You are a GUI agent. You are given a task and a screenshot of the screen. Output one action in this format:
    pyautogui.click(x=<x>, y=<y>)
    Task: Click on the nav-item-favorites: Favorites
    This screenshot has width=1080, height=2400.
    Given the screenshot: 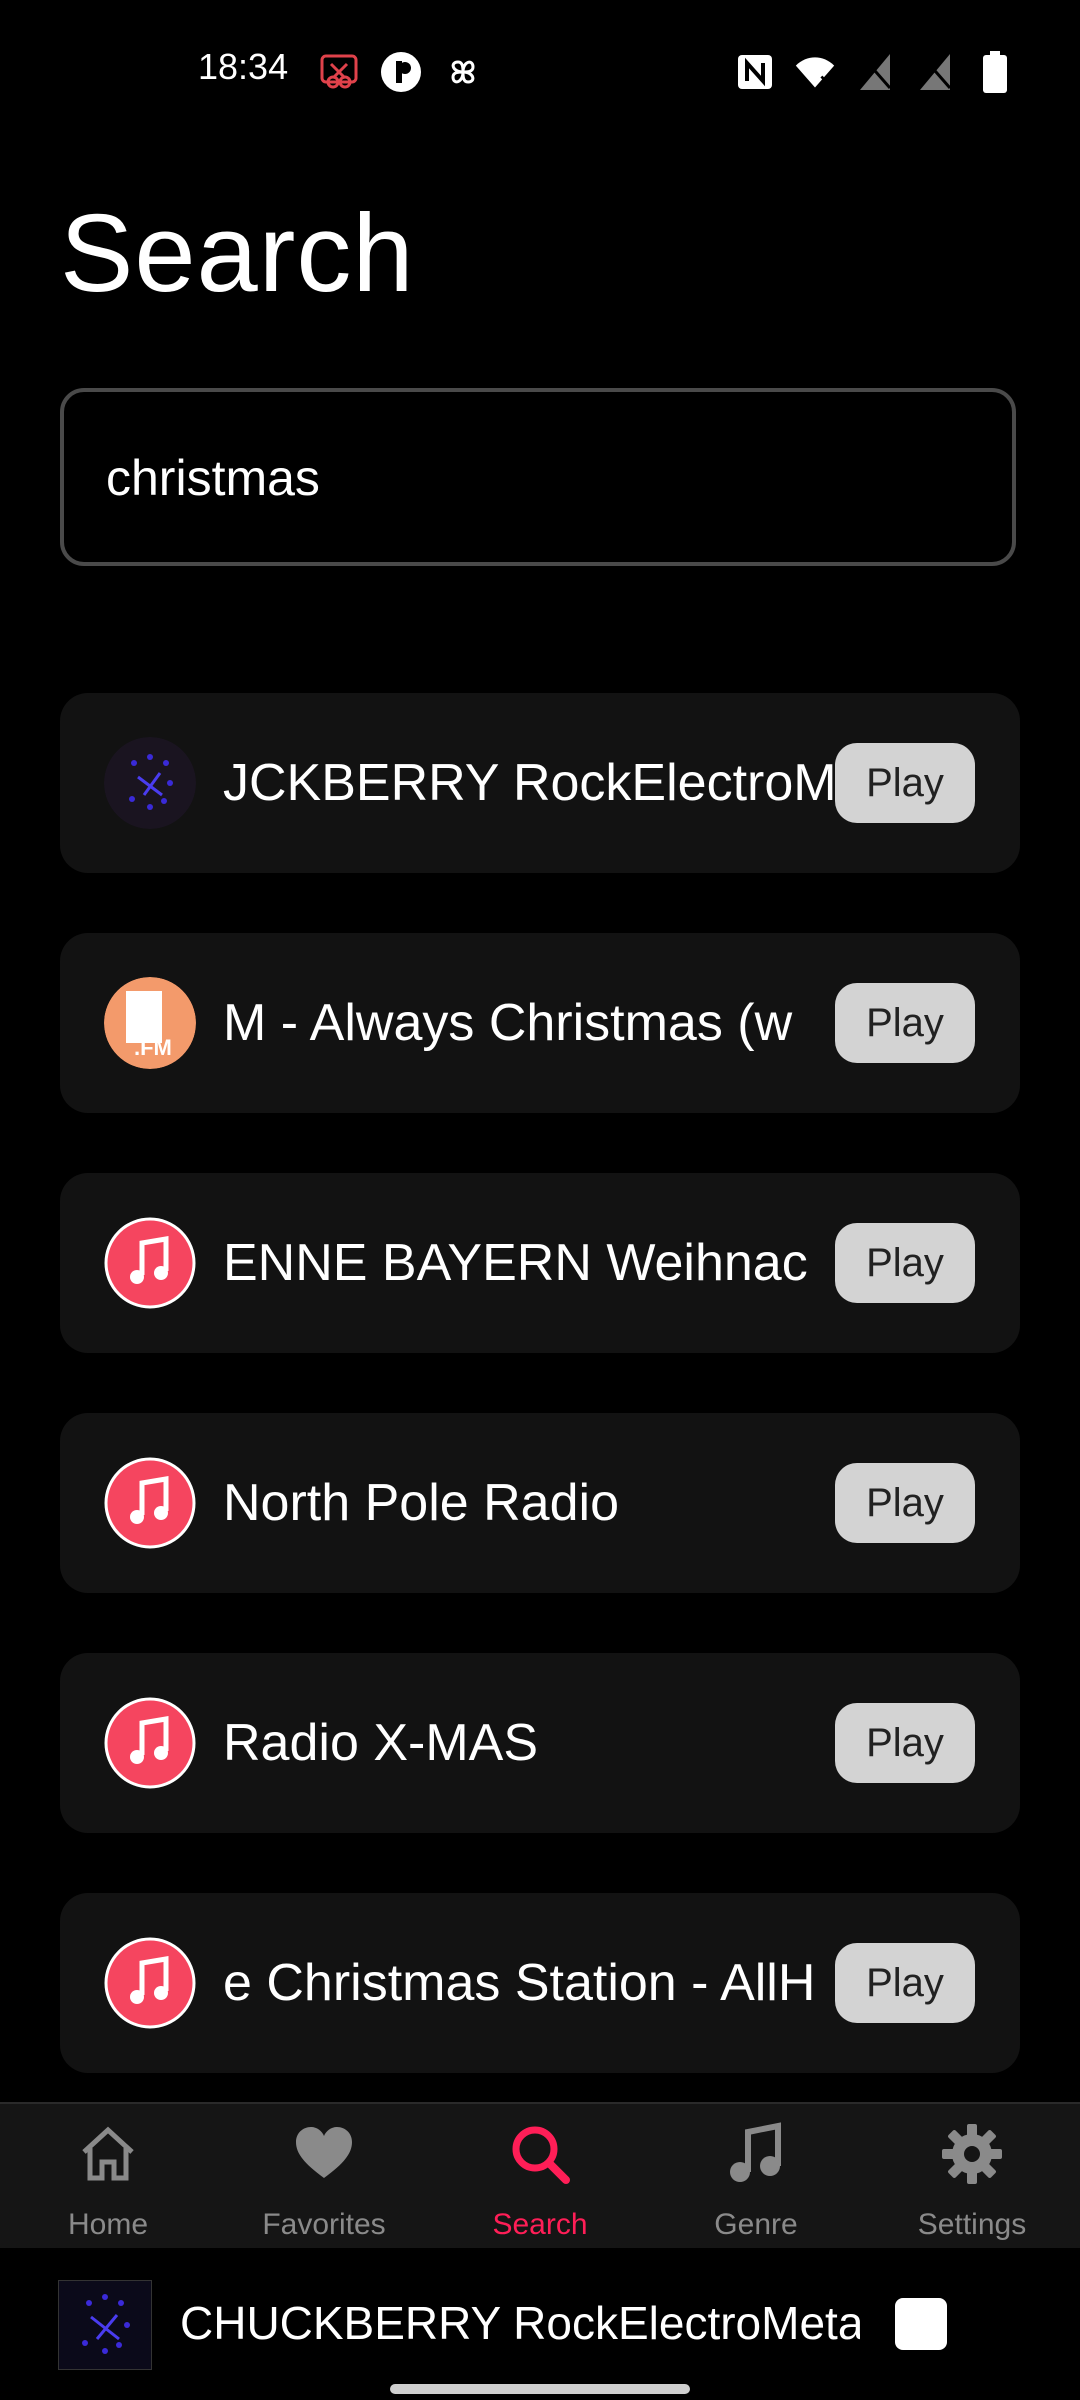 What is the action you would take?
    pyautogui.click(x=324, y=2177)
    